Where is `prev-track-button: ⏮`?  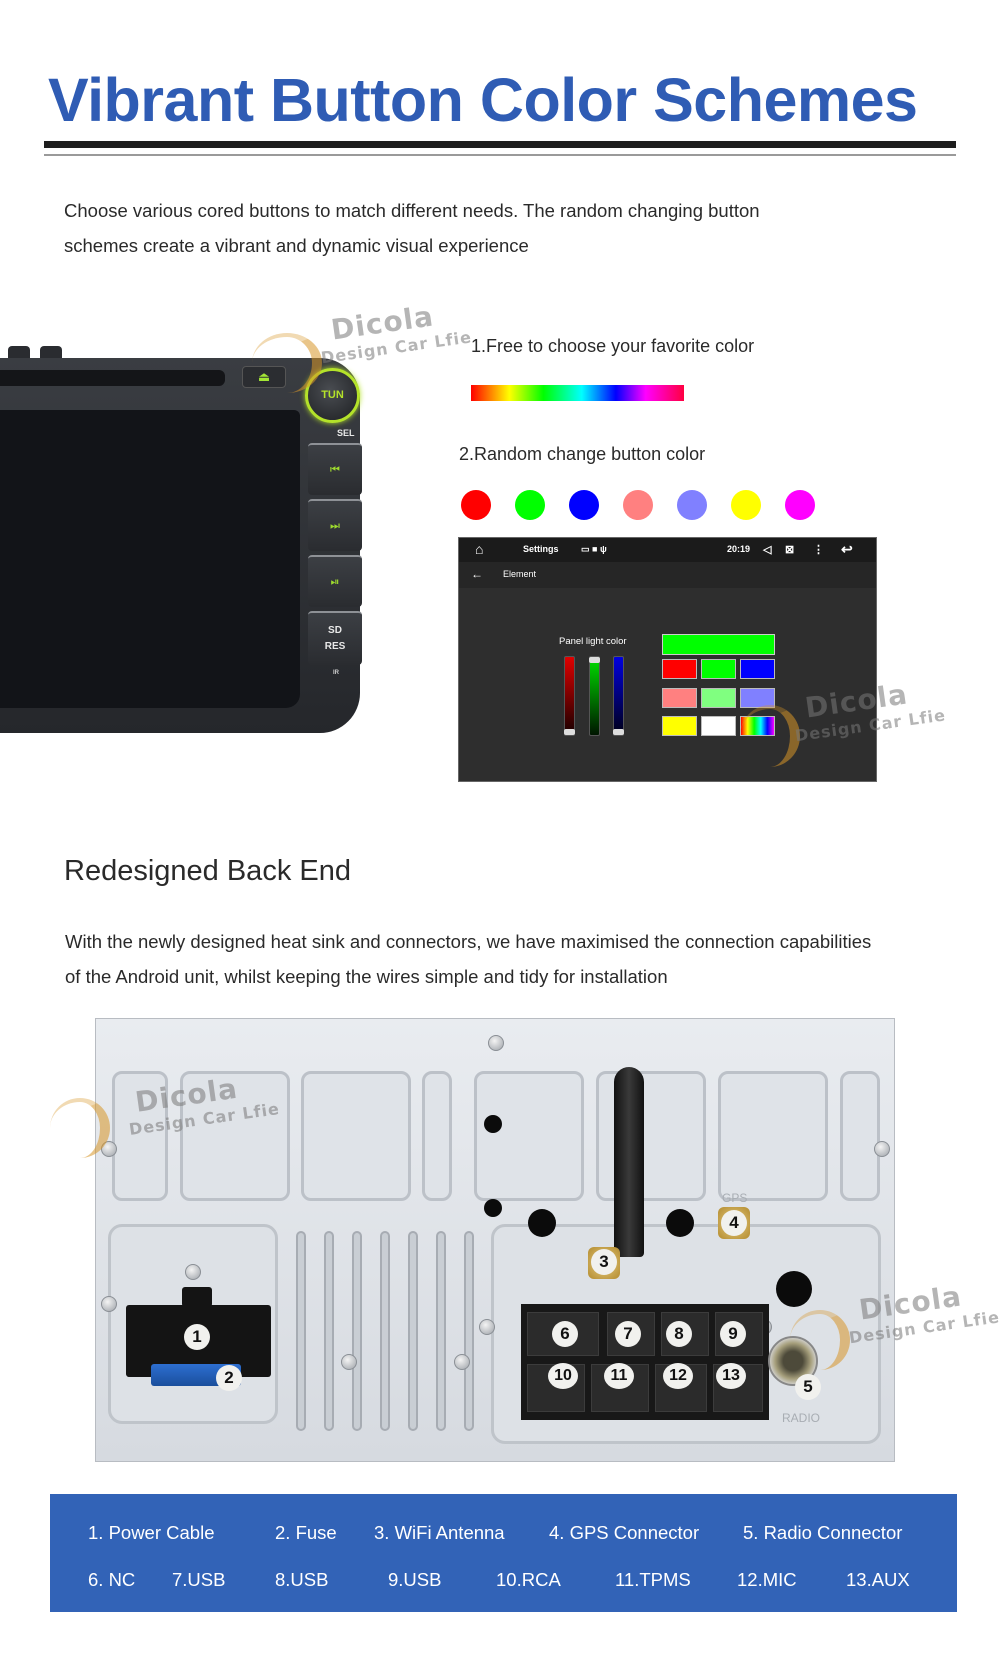
prev-track-button: ⏮ is located at coordinates (335, 469).